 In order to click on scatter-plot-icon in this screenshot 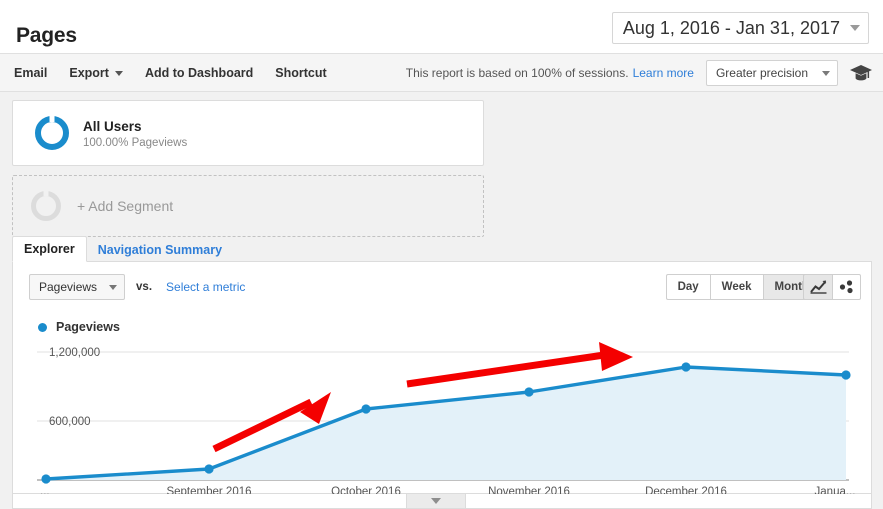, I will do `click(846, 287)`.